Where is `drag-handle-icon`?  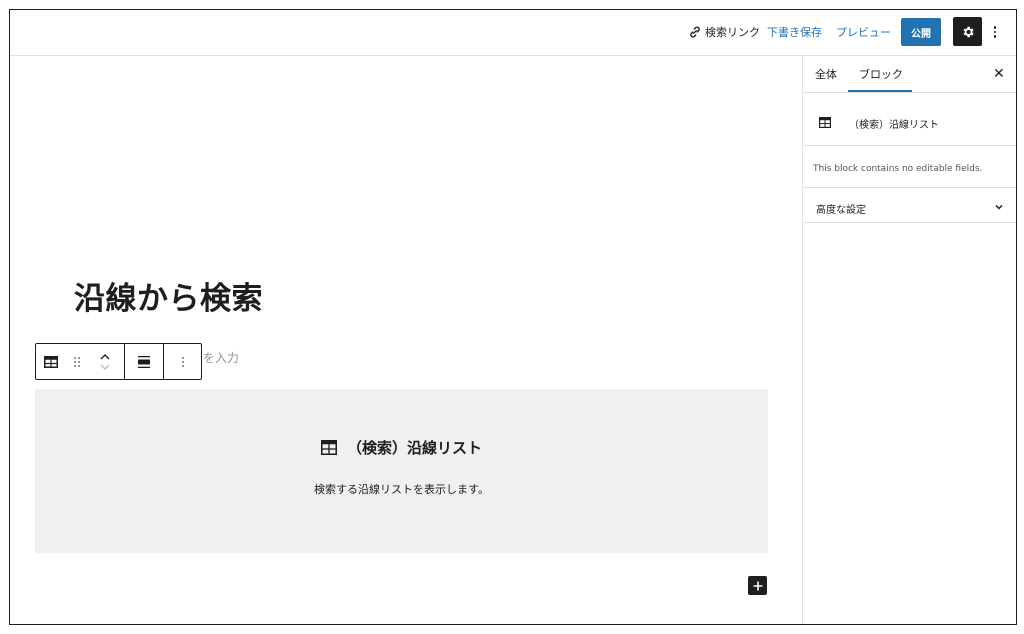
drag-handle-icon is located at coordinates (77, 361).